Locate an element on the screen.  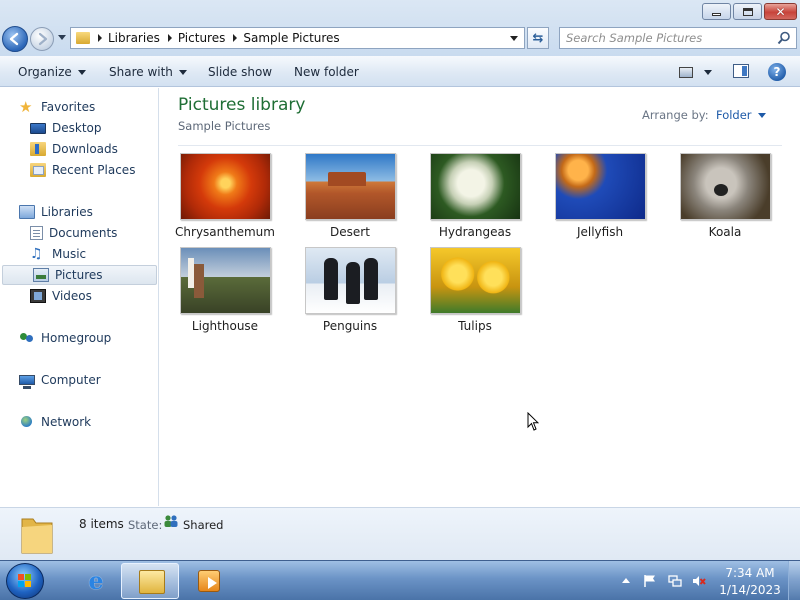
organize-menu: Organize is located at coordinates (52, 72).